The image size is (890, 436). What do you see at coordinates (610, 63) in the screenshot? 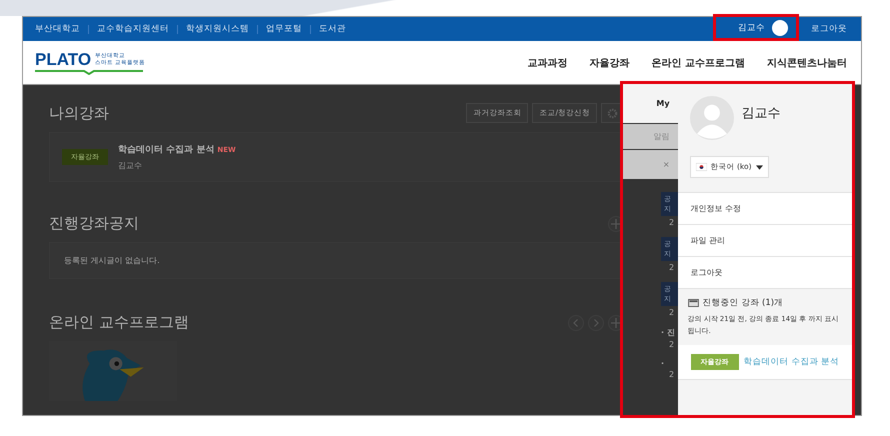
I see `nav-link: 자율강좌` at bounding box center [610, 63].